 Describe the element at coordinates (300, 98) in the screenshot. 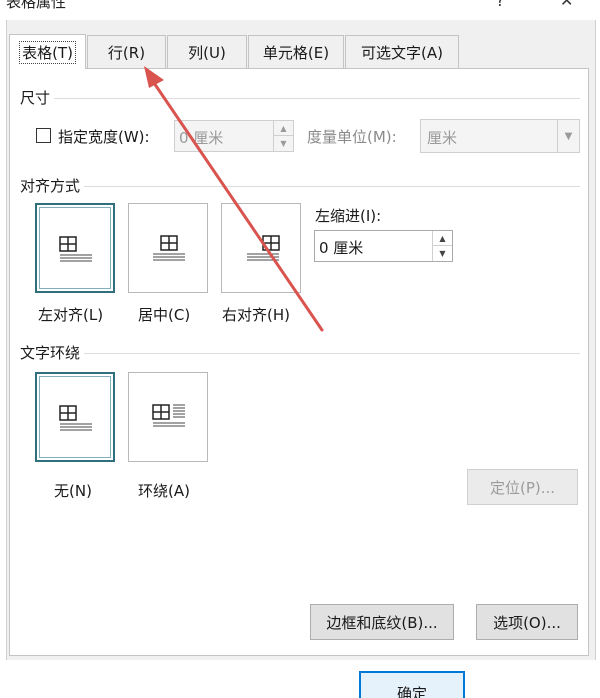

I see `size-divider` at that location.